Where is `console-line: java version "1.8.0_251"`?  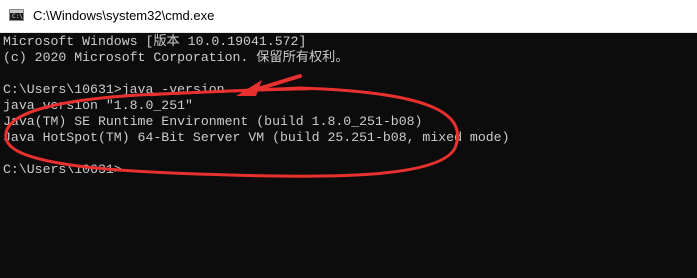 console-line: java version "1.8.0_251" is located at coordinates (98, 105).